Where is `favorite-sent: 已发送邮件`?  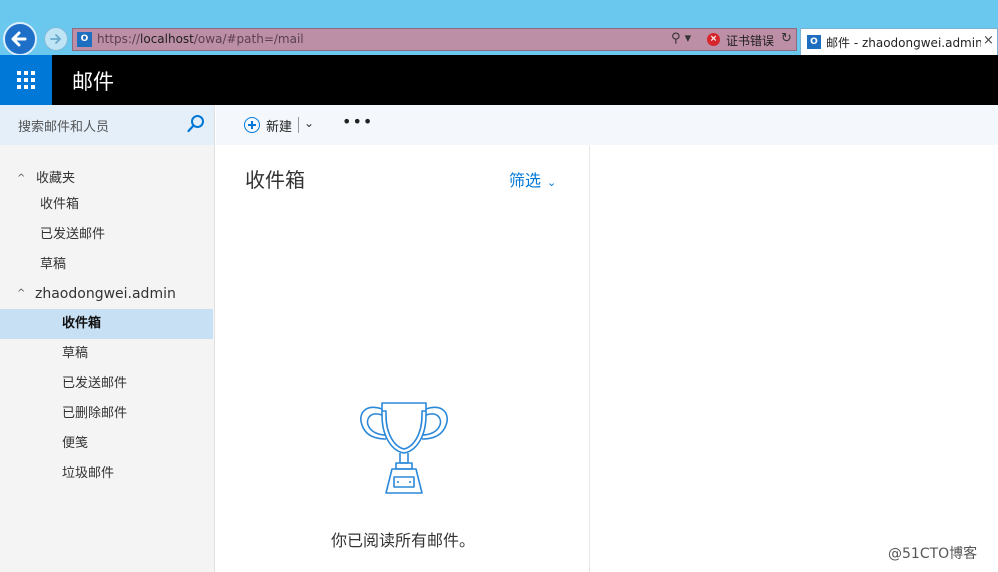 favorite-sent: 已发送邮件 is located at coordinates (106, 235).